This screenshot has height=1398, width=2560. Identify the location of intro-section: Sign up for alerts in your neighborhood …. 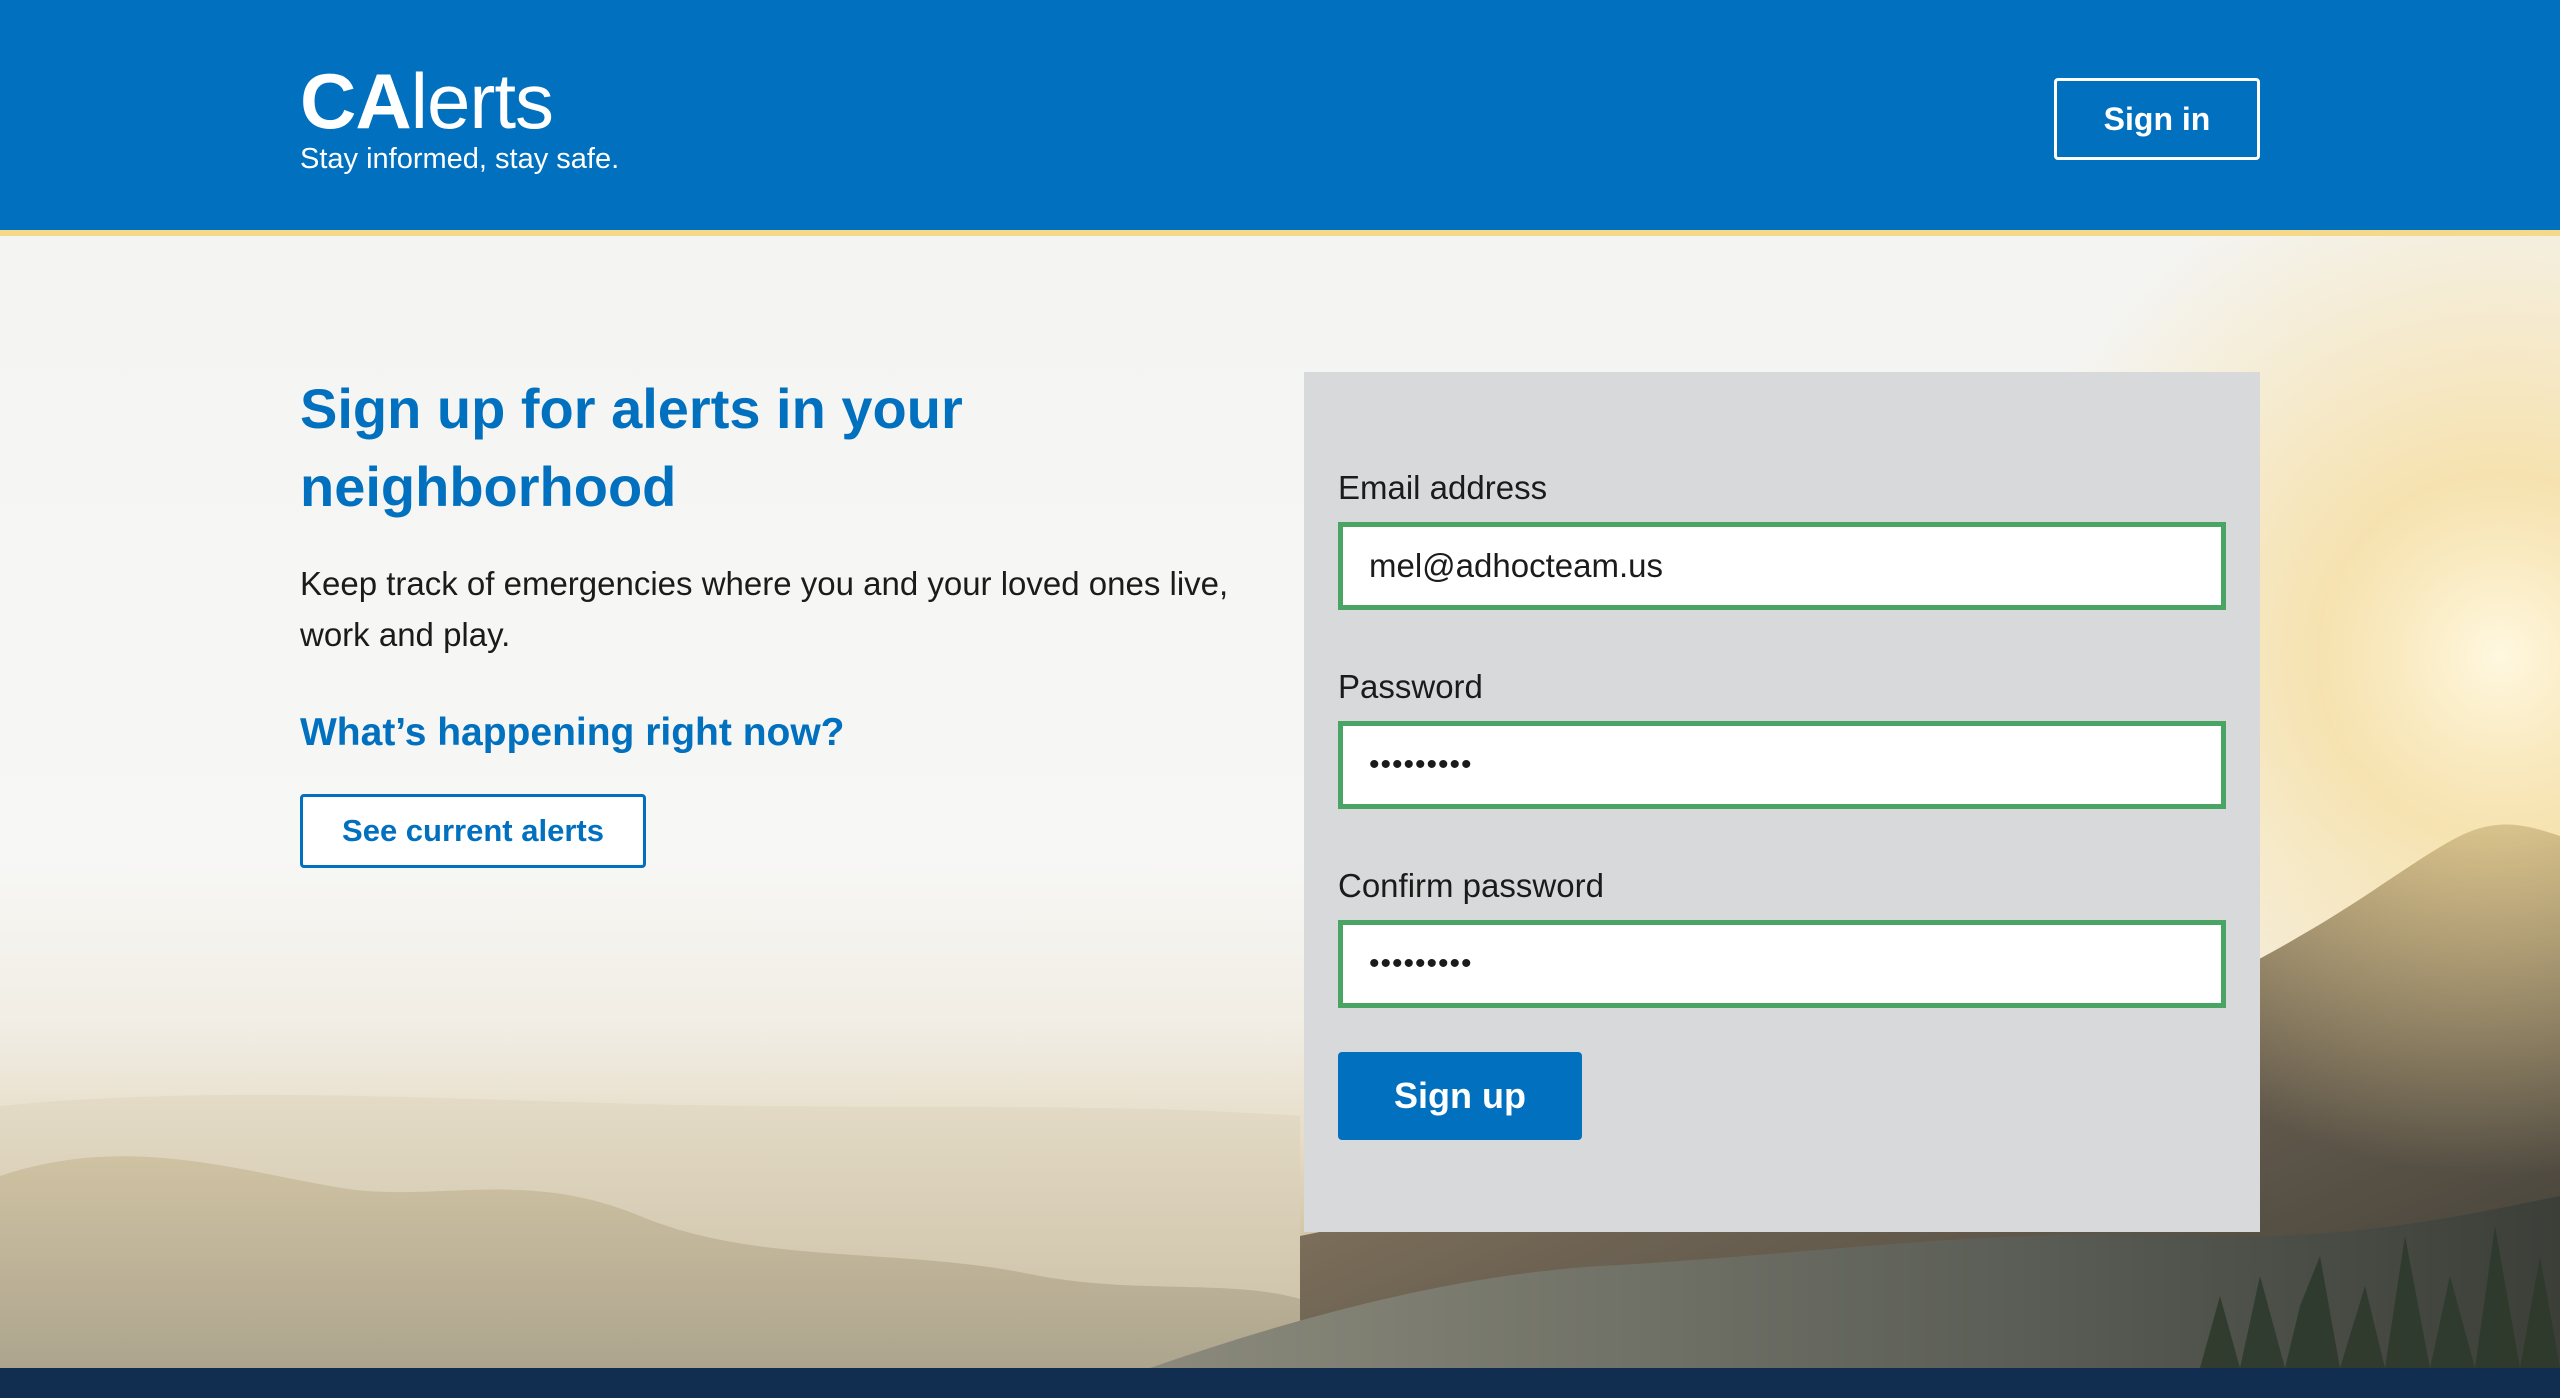
(780, 619).